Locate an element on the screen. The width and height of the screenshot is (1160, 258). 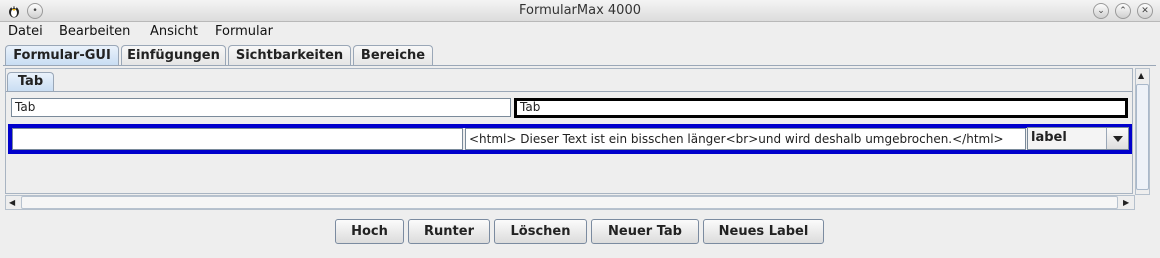
minimize-icon: ⌄ is located at coordinates (1101, 11).